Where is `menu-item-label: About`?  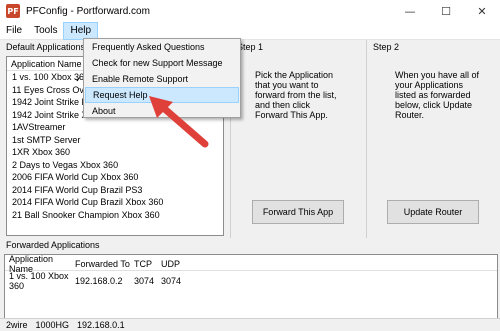 menu-item-label: About is located at coordinates (104, 111).